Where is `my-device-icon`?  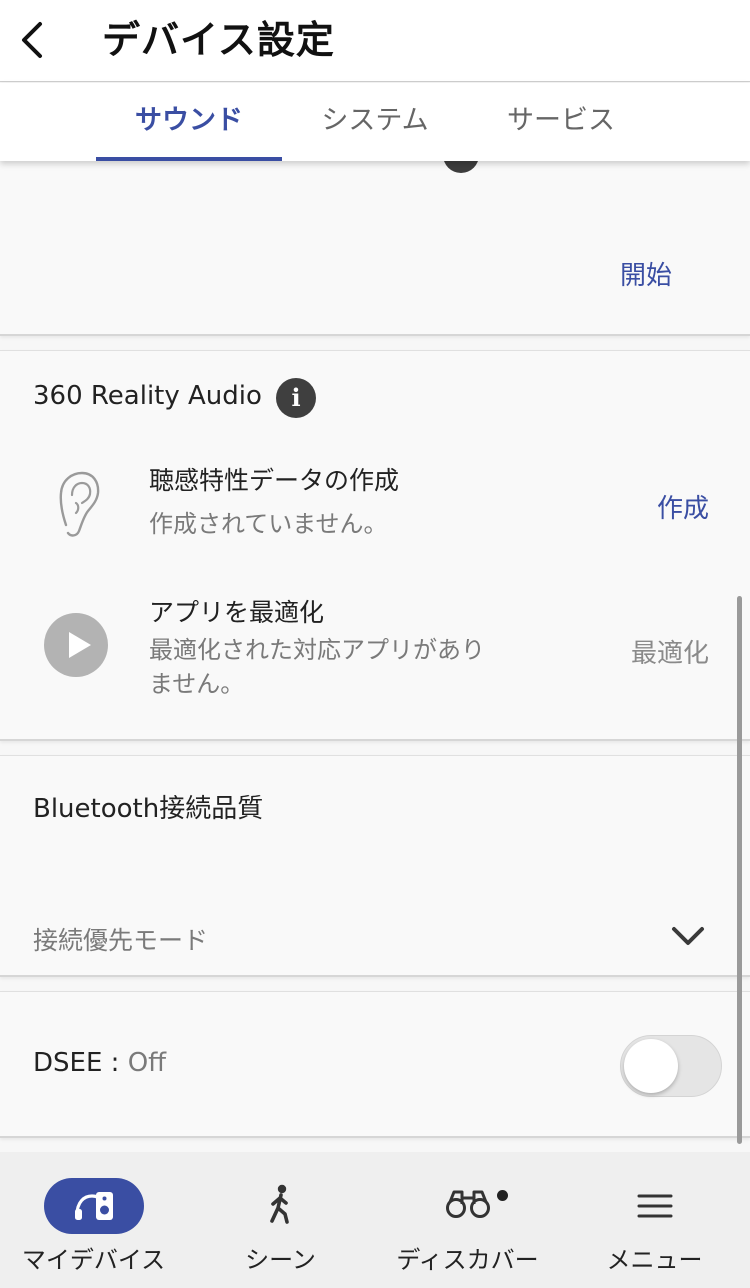 my-device-icon is located at coordinates (93, 1206).